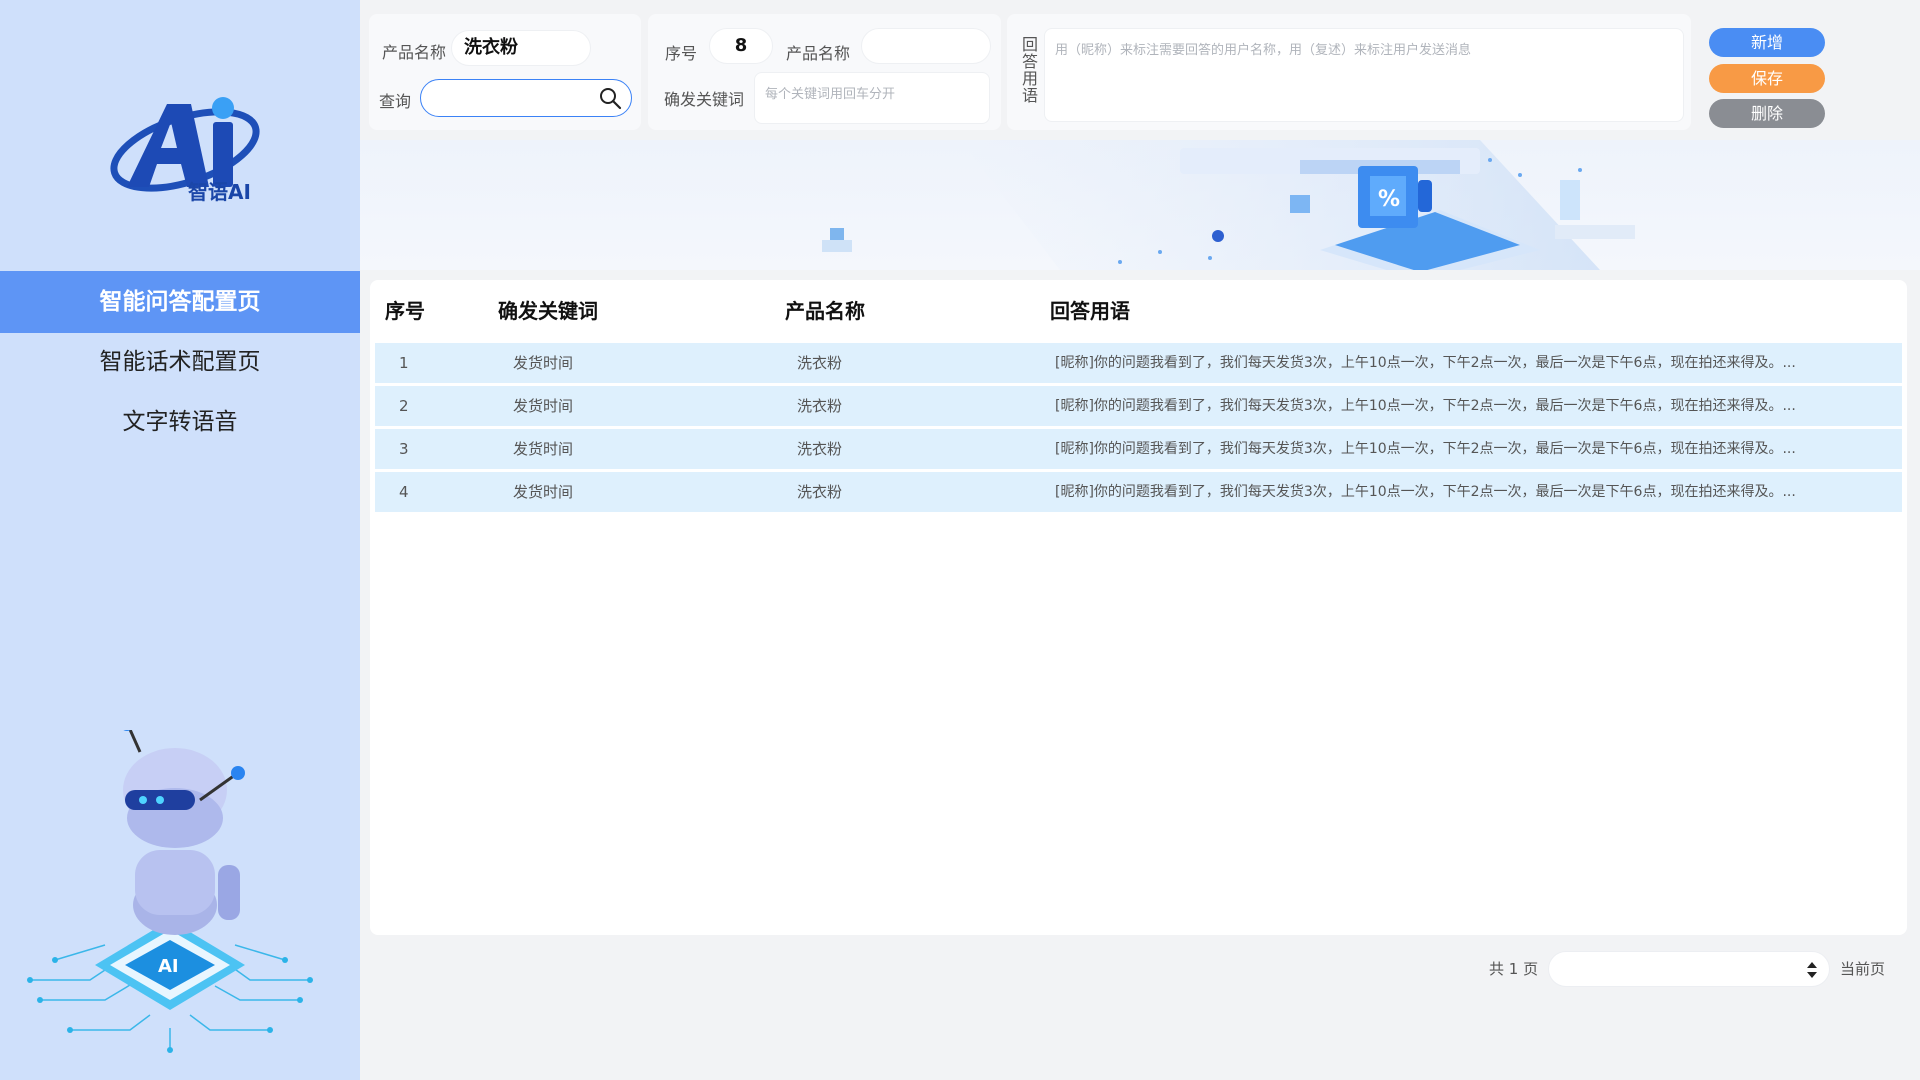 The height and width of the screenshot is (1080, 1920). Describe the element at coordinates (404, 492) in the screenshot. I see `cell-no: 4` at that location.